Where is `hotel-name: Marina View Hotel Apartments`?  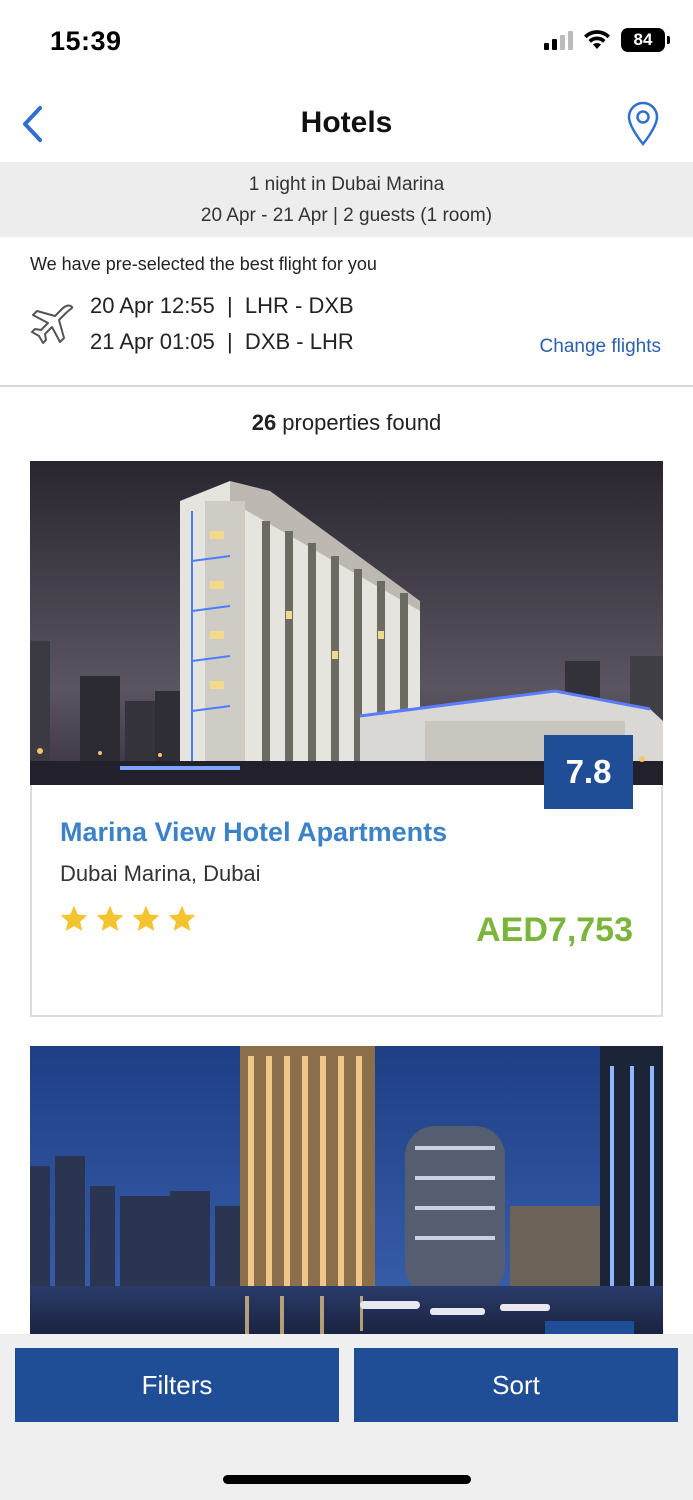 hotel-name: Marina View Hotel Apartments is located at coordinates (253, 832).